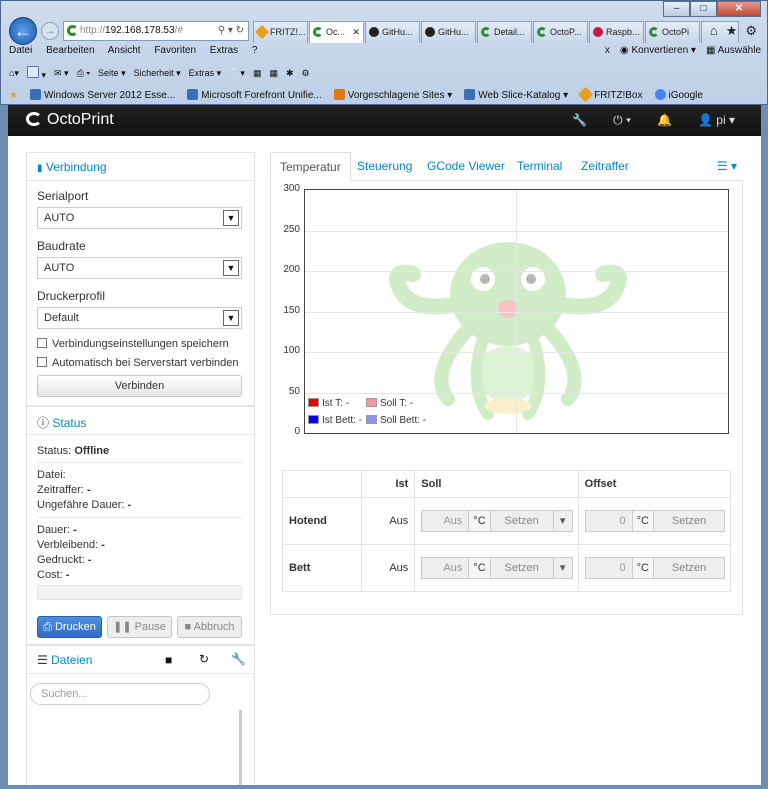 The image size is (768, 789). What do you see at coordinates (356, 32) in the screenshot?
I see `close-tab-icon: ✕` at bounding box center [356, 32].